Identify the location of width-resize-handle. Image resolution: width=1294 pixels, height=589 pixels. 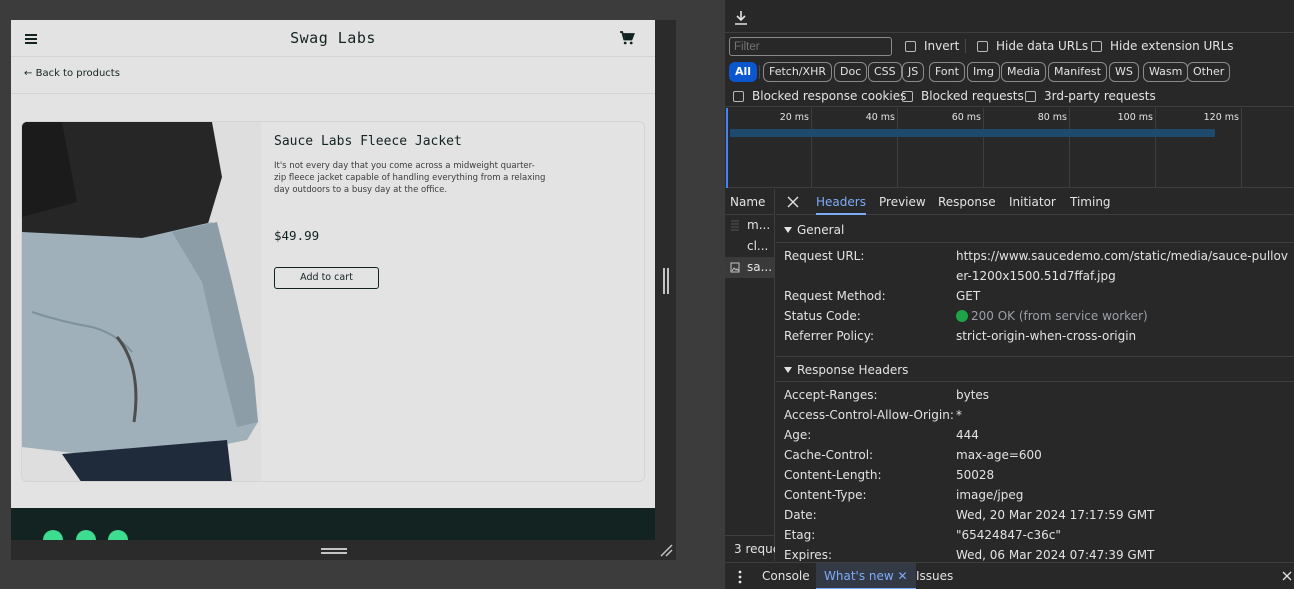
(666, 281).